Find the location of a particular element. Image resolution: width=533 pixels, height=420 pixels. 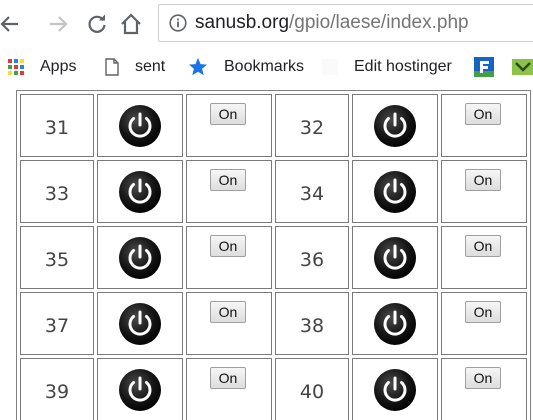

bookmark-apps: Apps is located at coordinates (42, 67).